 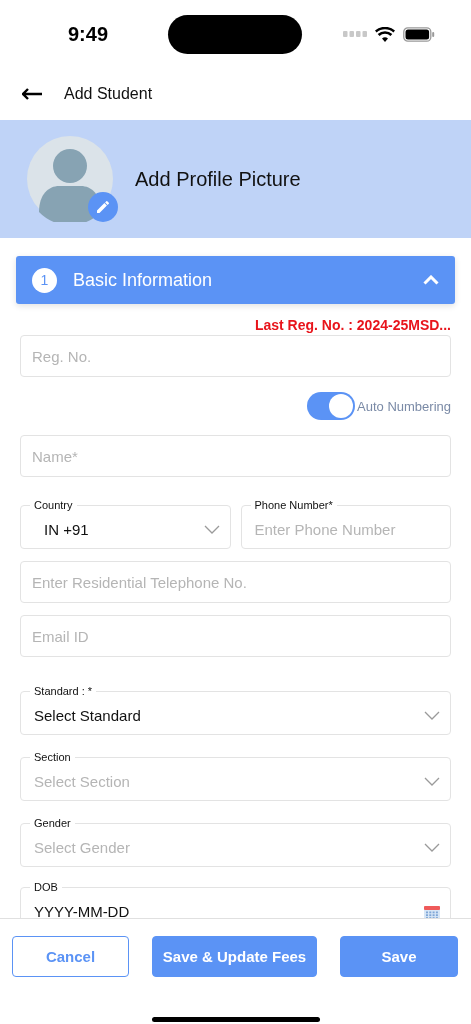 What do you see at coordinates (125, 524) in the screenshot?
I see `dropdown-field: Country IN +91` at bounding box center [125, 524].